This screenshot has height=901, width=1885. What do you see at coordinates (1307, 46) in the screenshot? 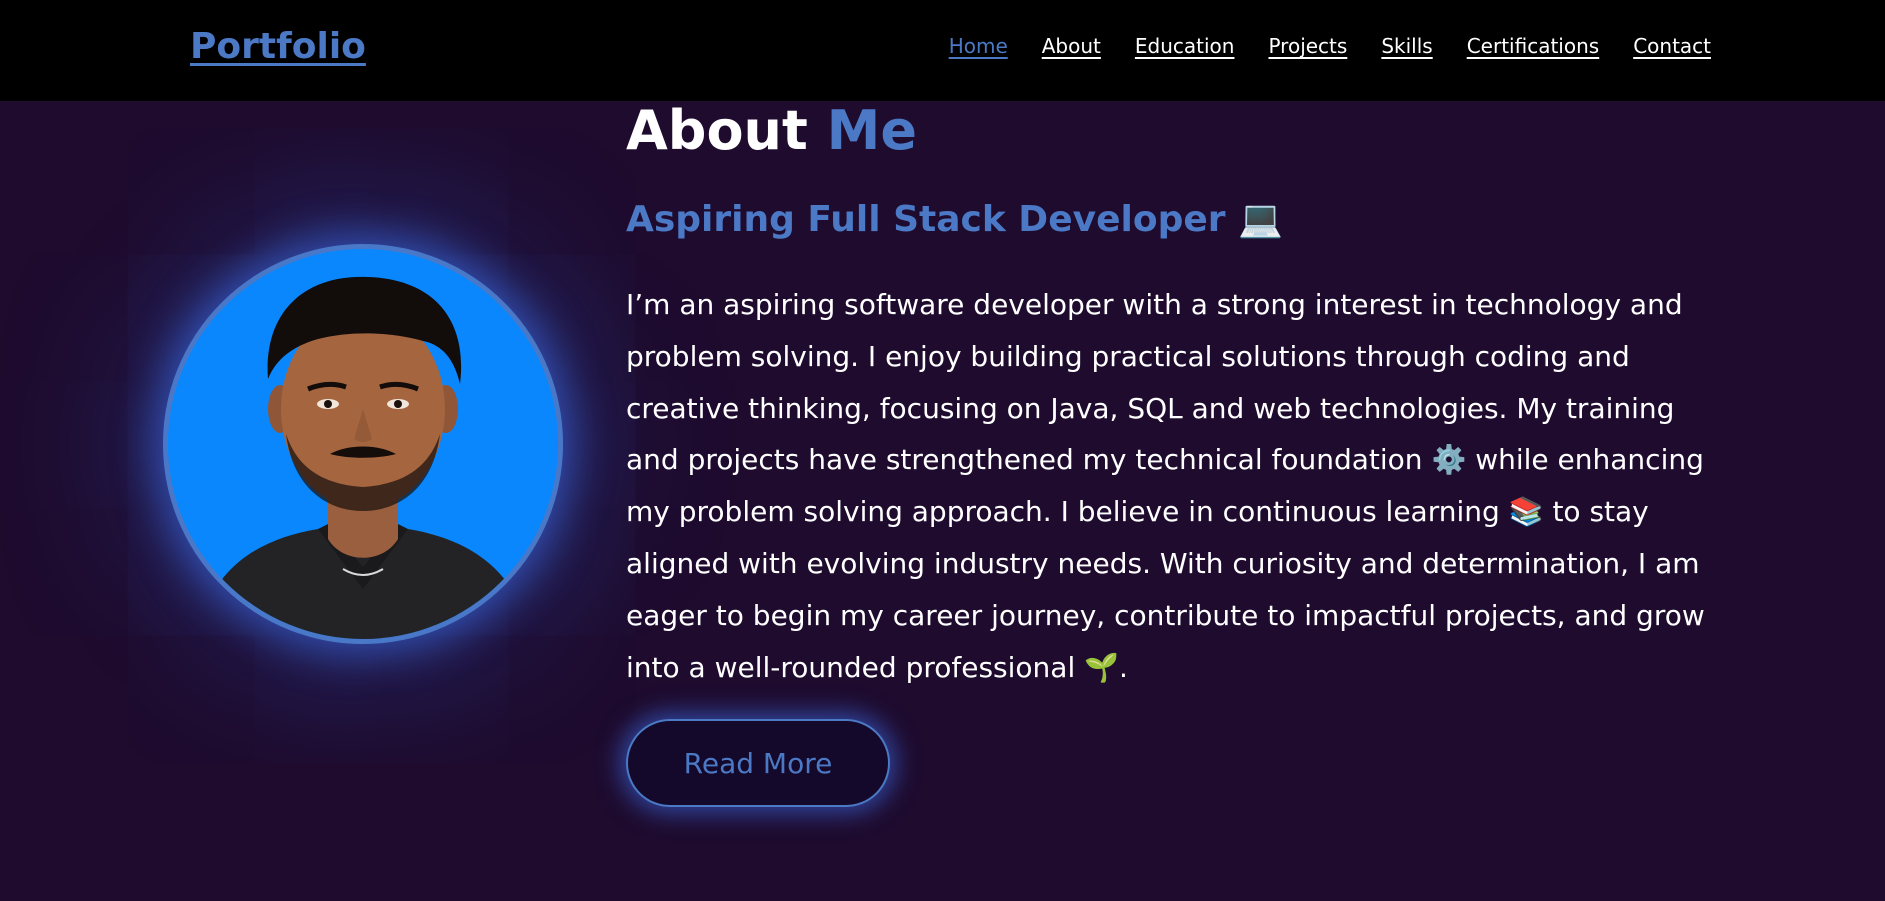
I see `nav-link-projects: Projects` at bounding box center [1307, 46].